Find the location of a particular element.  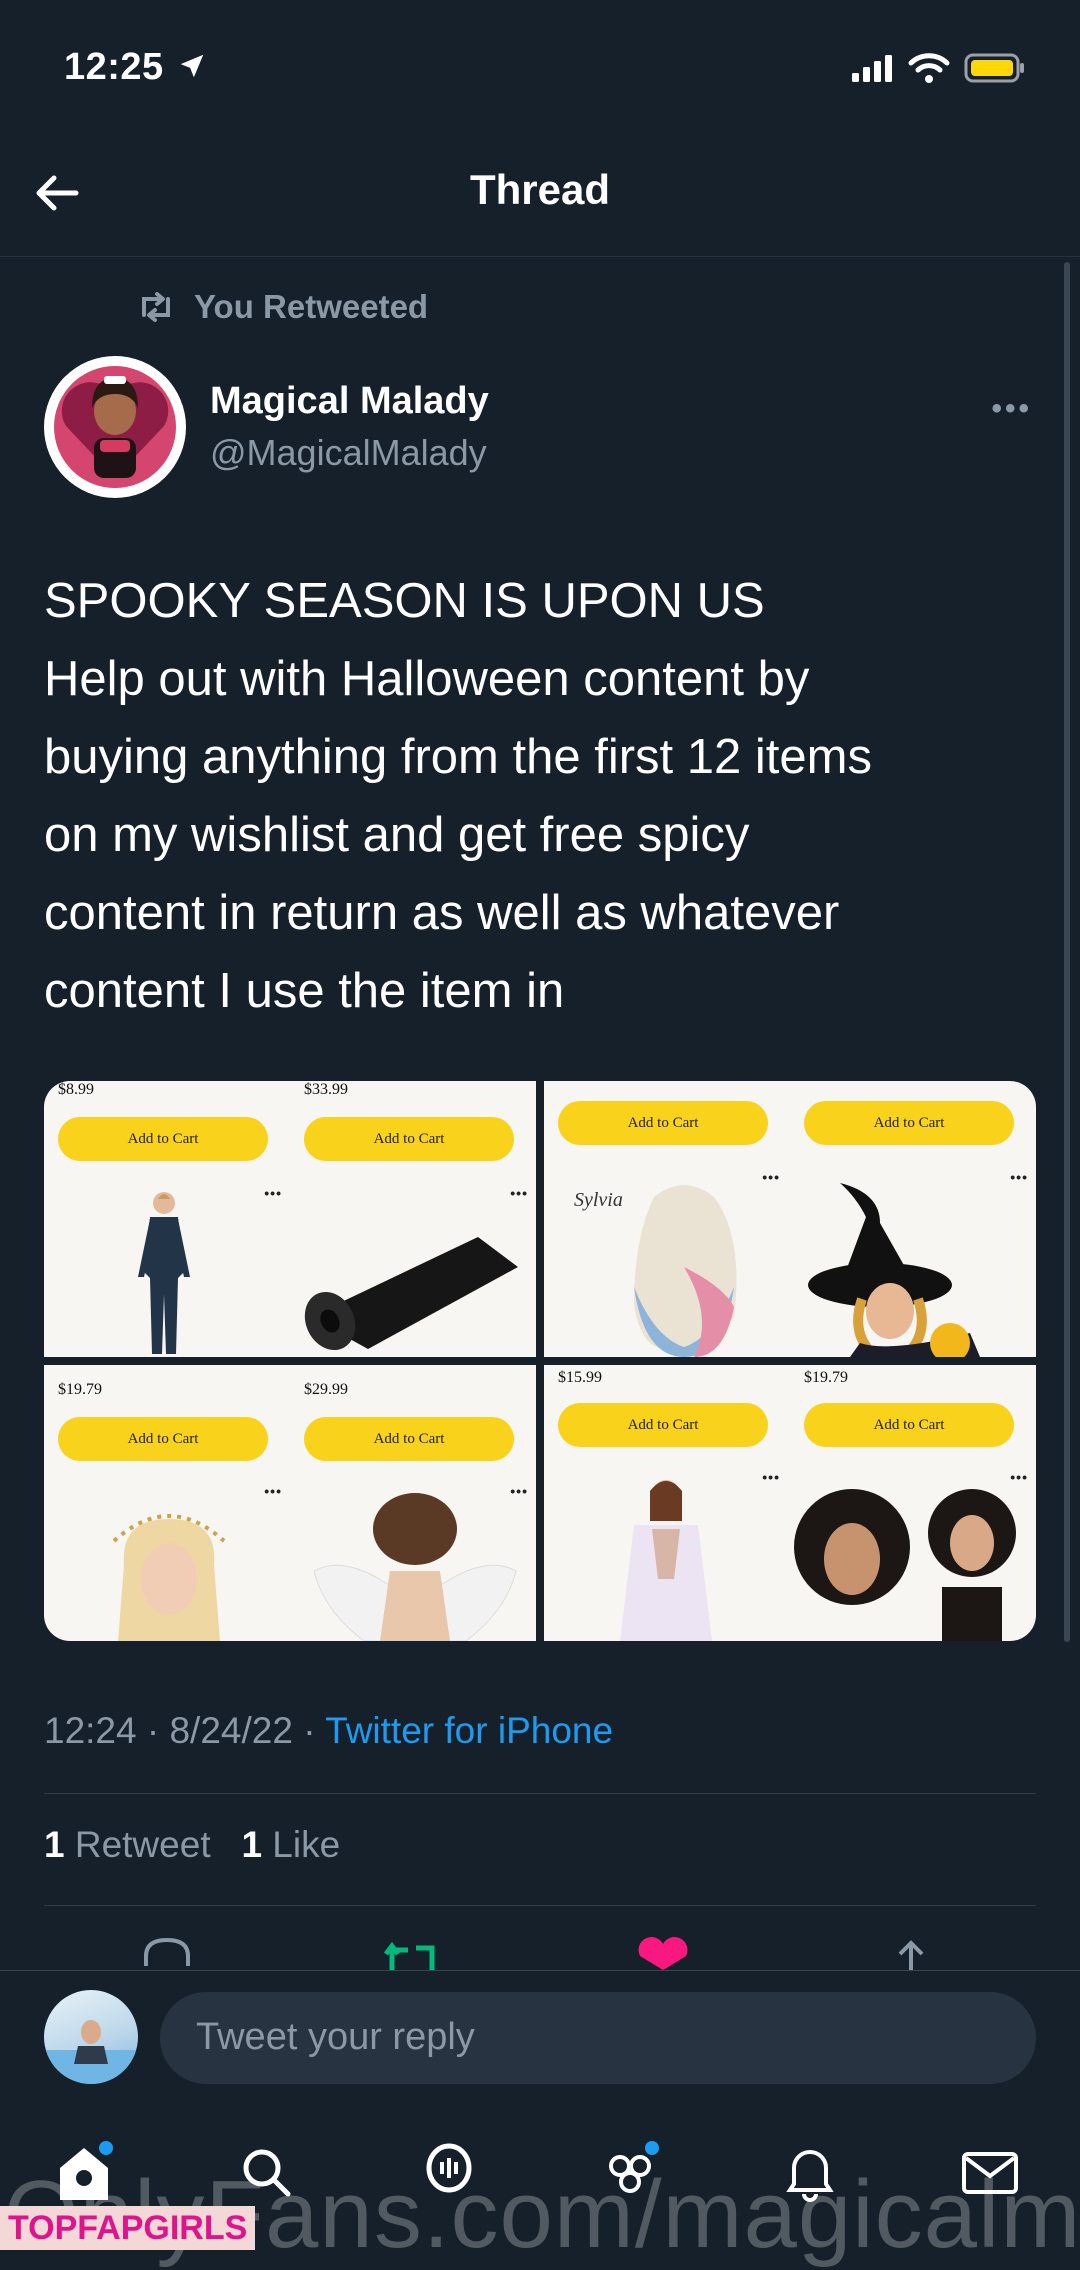

product-price: $33.99 is located at coordinates (326, 1089).